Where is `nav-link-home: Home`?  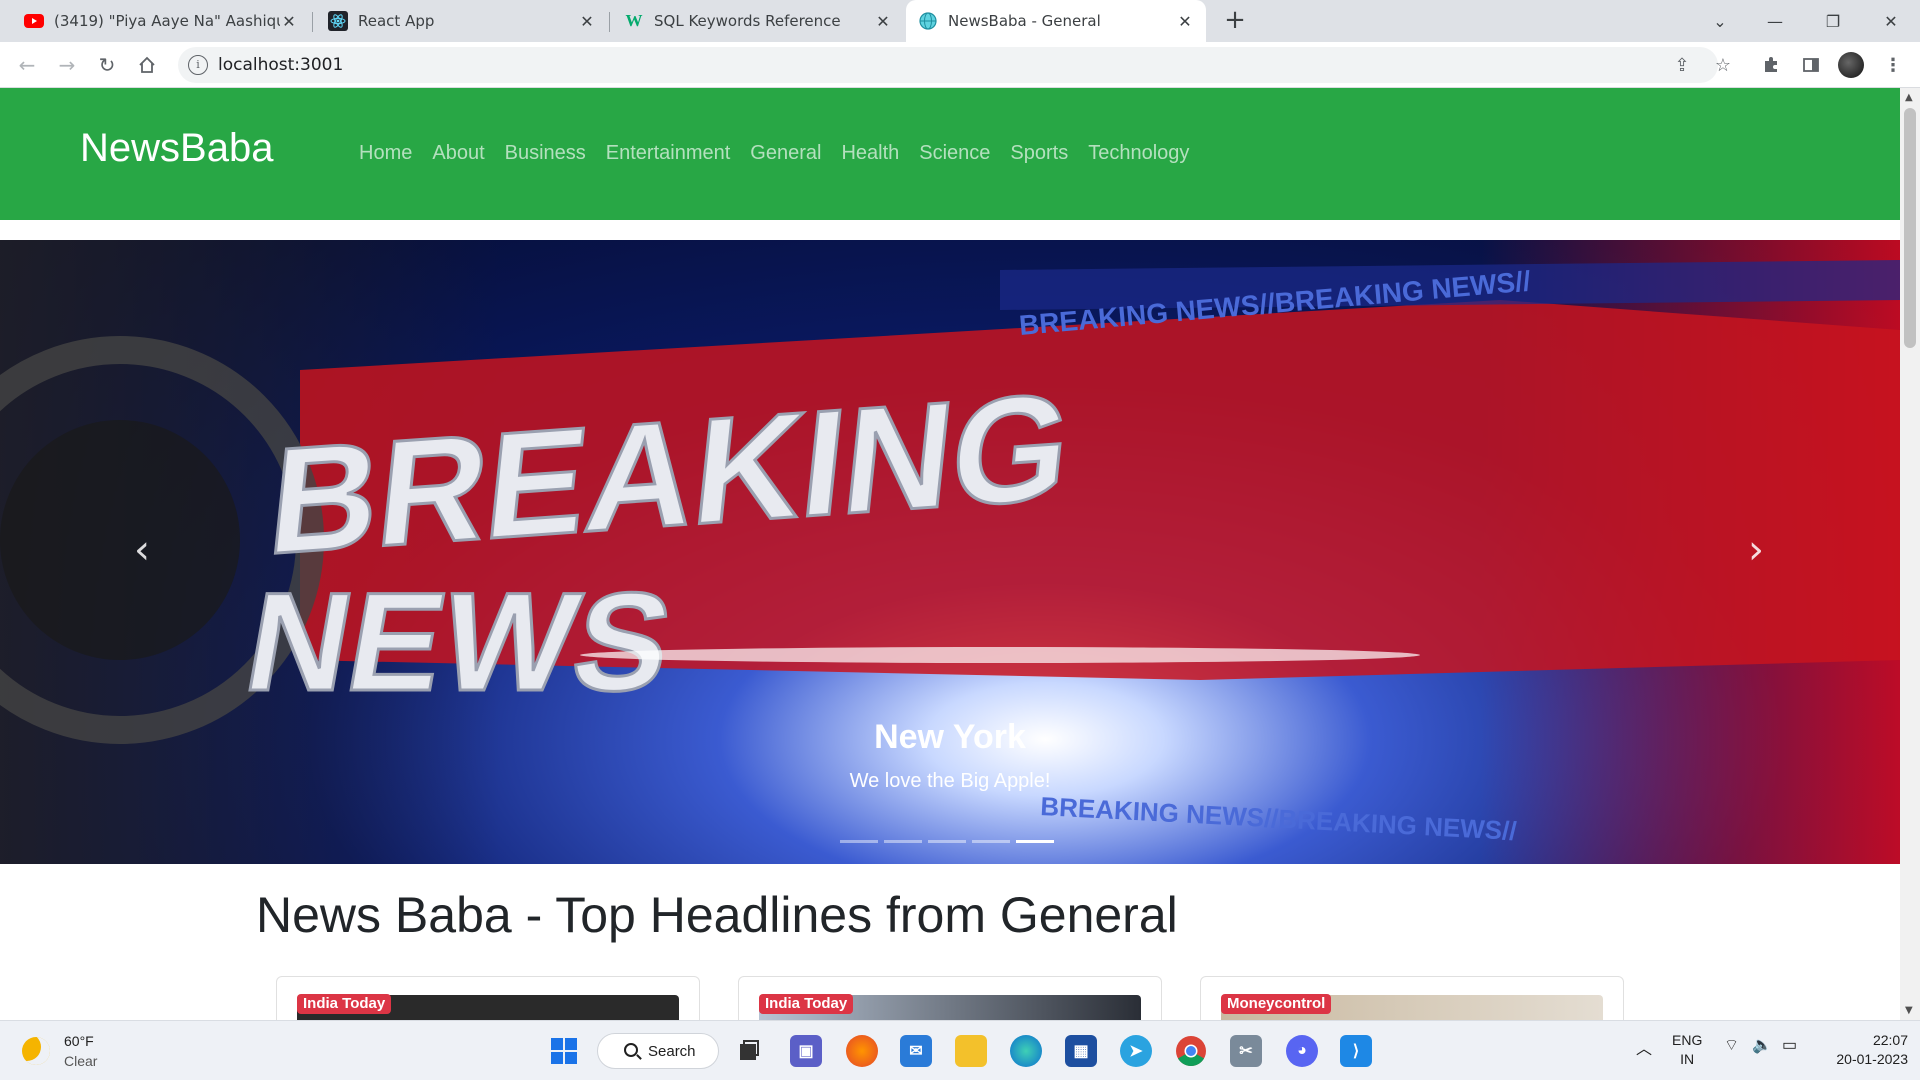 nav-link-home: Home is located at coordinates (385, 153).